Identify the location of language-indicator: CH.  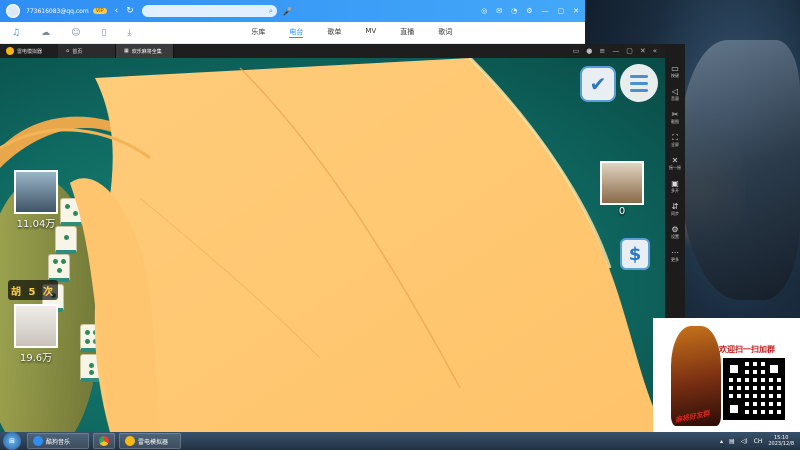
(758, 441).